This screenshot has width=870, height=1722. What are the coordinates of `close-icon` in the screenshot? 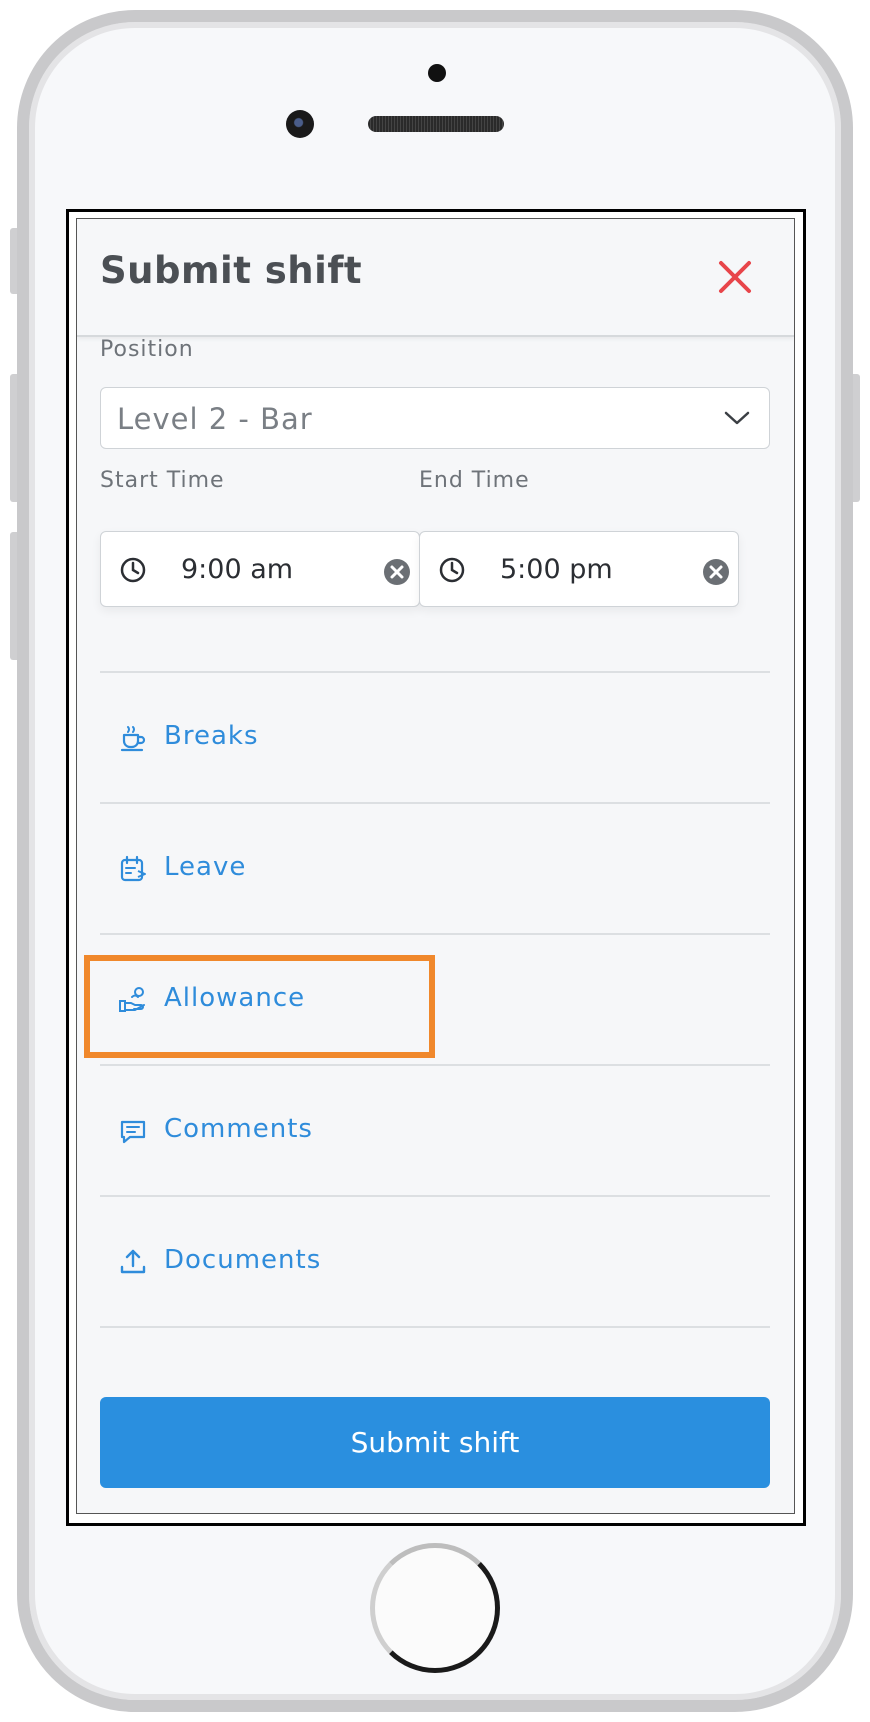 It's located at (735, 277).